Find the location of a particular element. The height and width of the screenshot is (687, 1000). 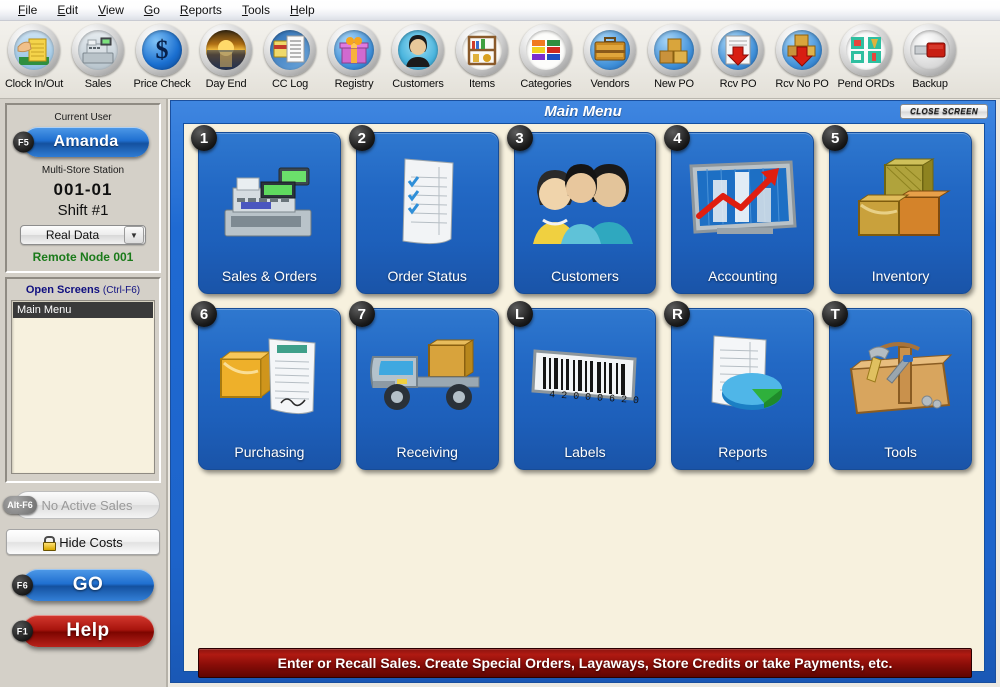

go-button: F6 GO is located at coordinates (83, 585).